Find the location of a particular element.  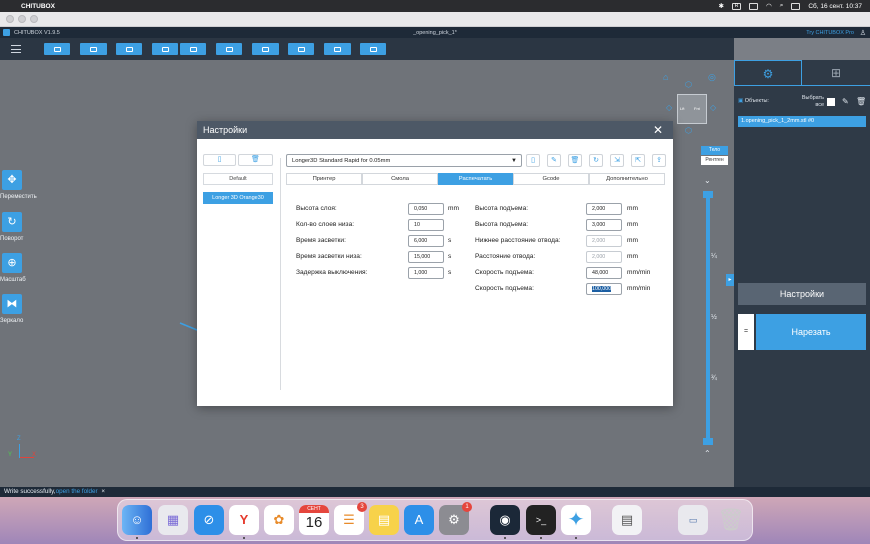

mirror-tool-icon: ⧓ is located at coordinates (12, 304).